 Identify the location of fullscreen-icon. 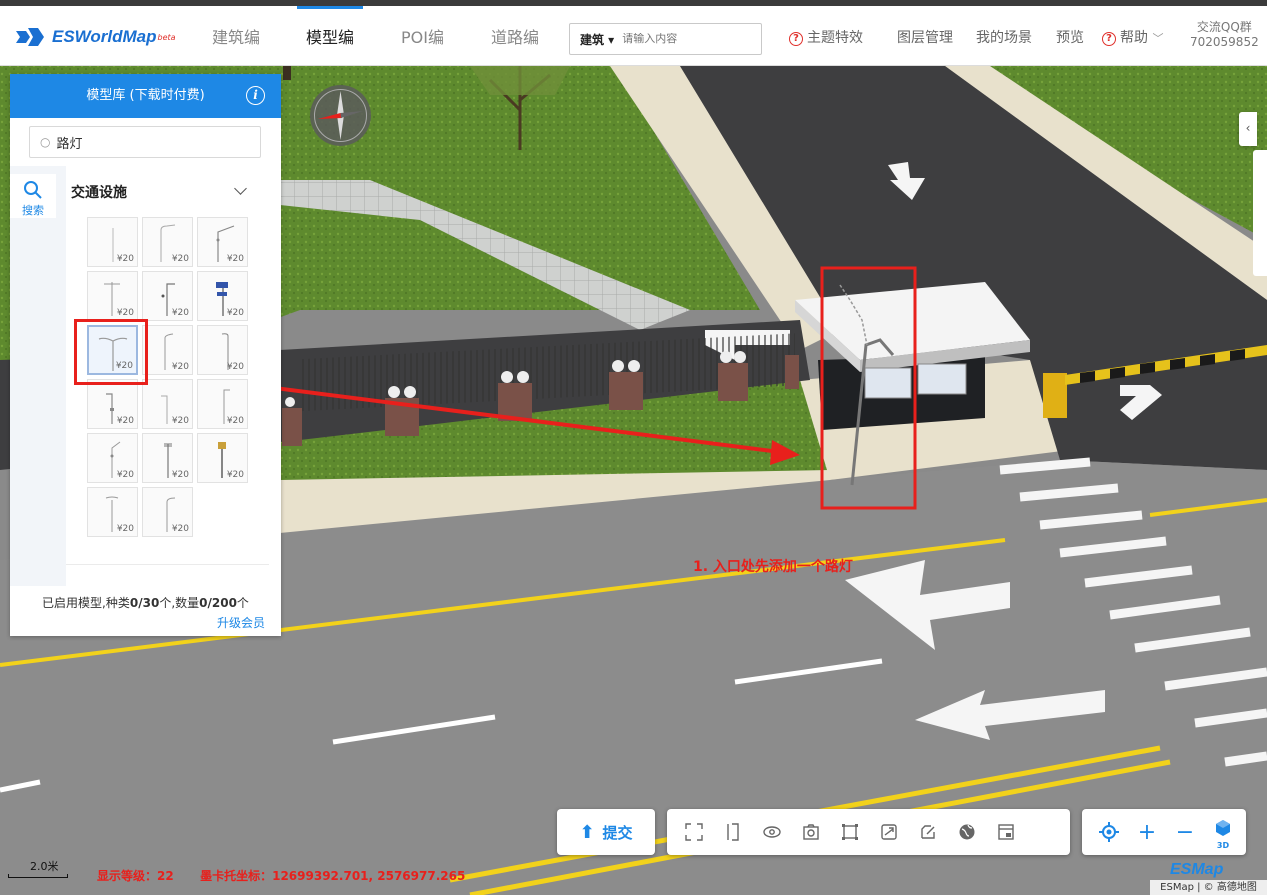
(694, 832).